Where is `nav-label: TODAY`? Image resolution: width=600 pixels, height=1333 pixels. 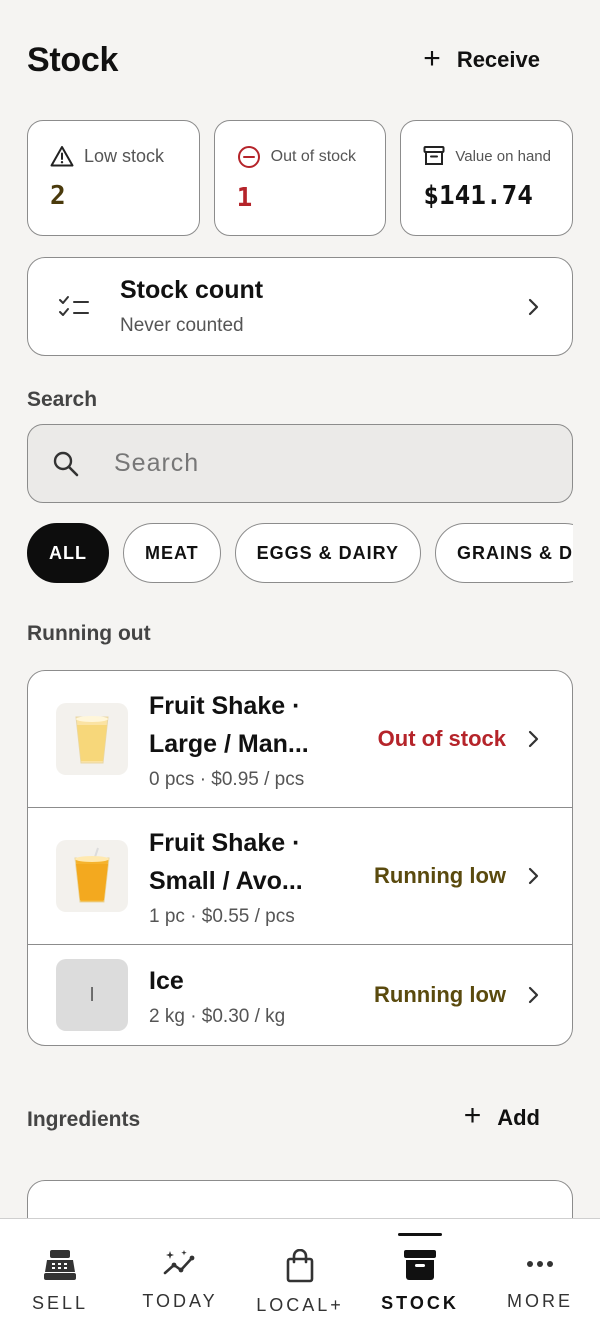
nav-label: TODAY is located at coordinates (180, 1301).